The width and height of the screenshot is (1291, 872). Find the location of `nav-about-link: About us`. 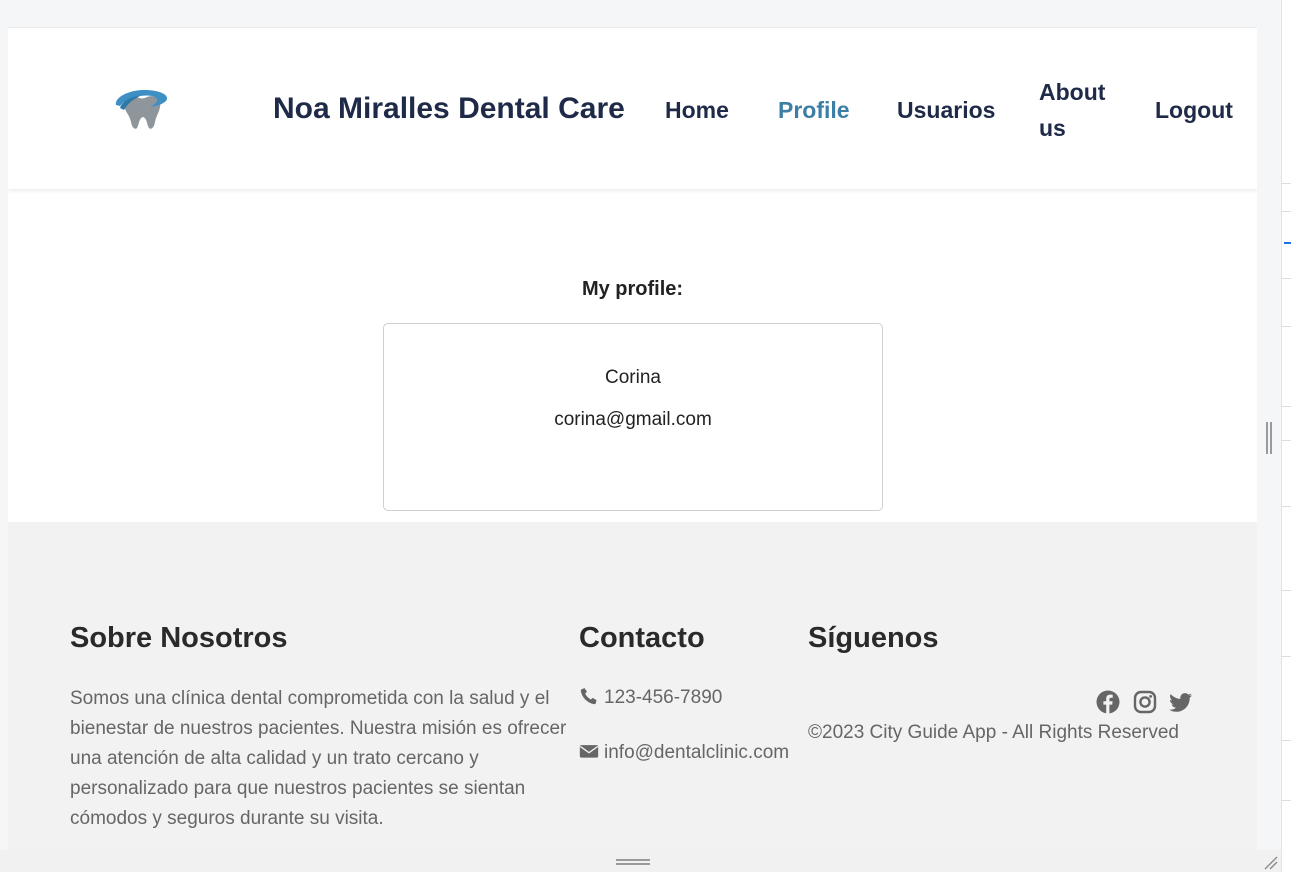

nav-about-link: About us is located at coordinates (1079, 110).